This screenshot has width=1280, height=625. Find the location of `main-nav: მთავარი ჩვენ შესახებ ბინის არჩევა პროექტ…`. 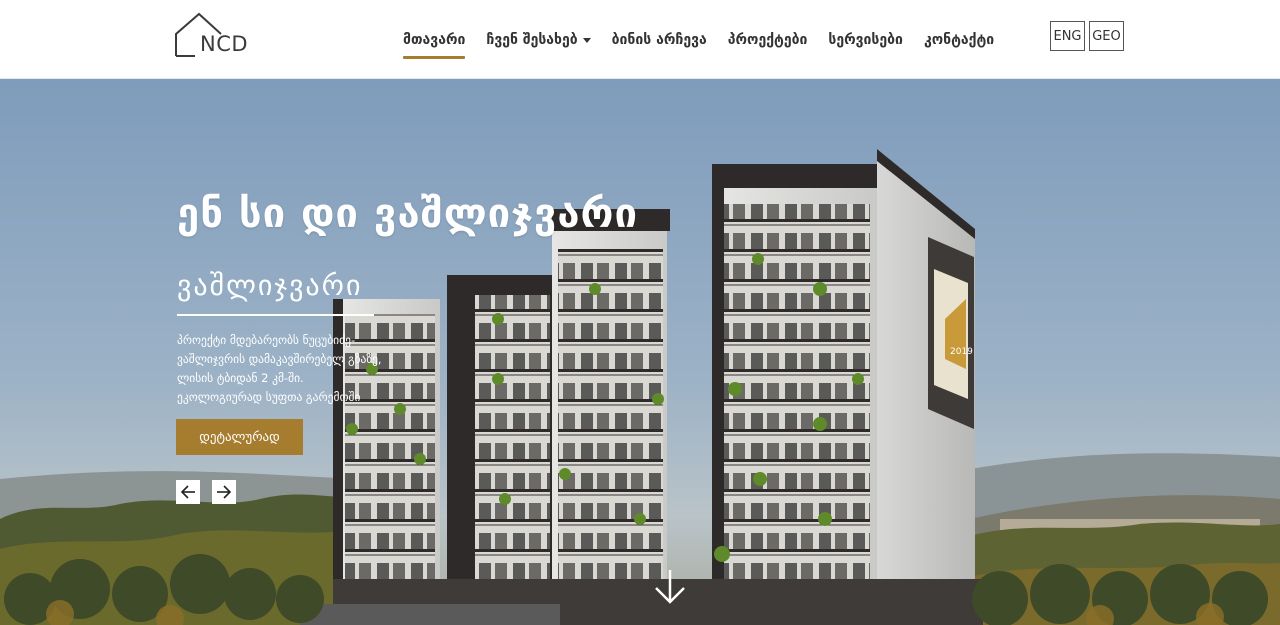

main-nav: მთავარი ჩვენ შესახებ ბინის არჩევა პროექტ… is located at coordinates (709, 42).